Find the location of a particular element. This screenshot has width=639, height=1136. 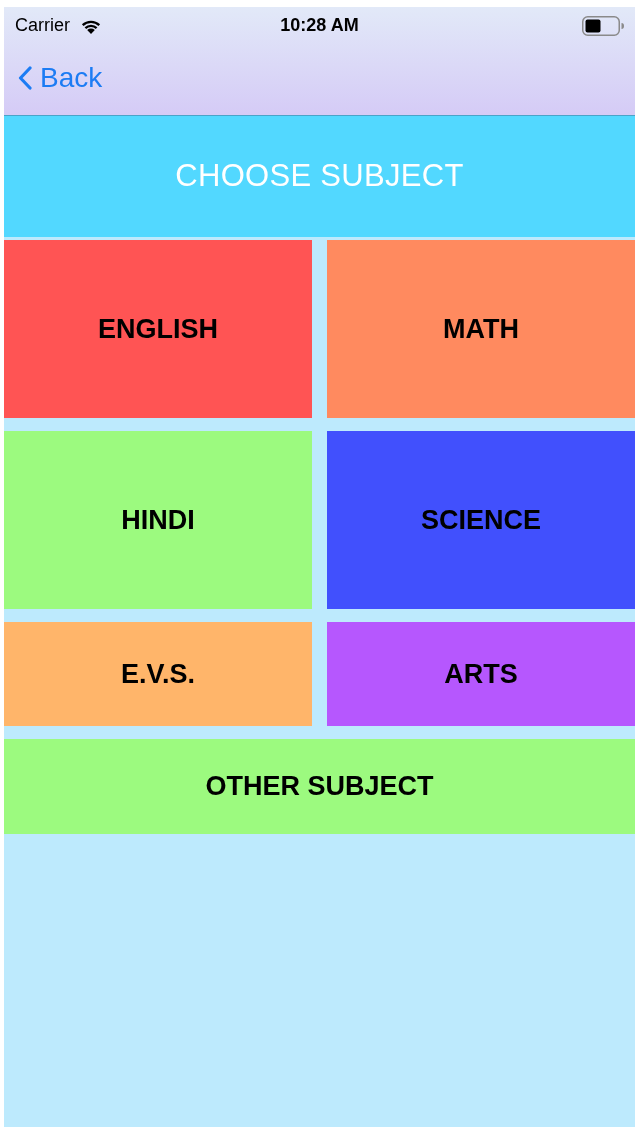

subject-button: SCIENCE is located at coordinates (481, 520).